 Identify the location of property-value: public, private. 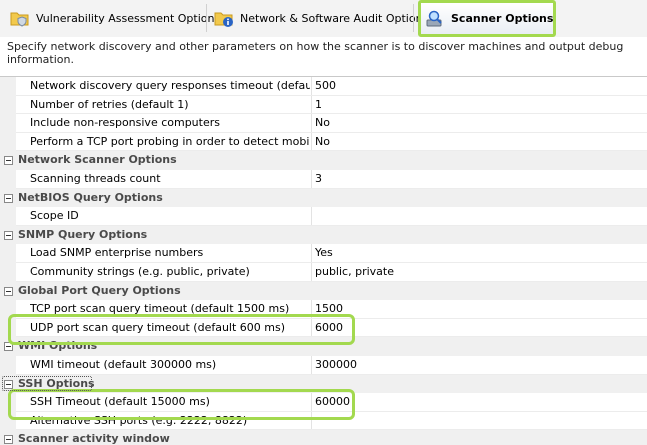
(354, 272).